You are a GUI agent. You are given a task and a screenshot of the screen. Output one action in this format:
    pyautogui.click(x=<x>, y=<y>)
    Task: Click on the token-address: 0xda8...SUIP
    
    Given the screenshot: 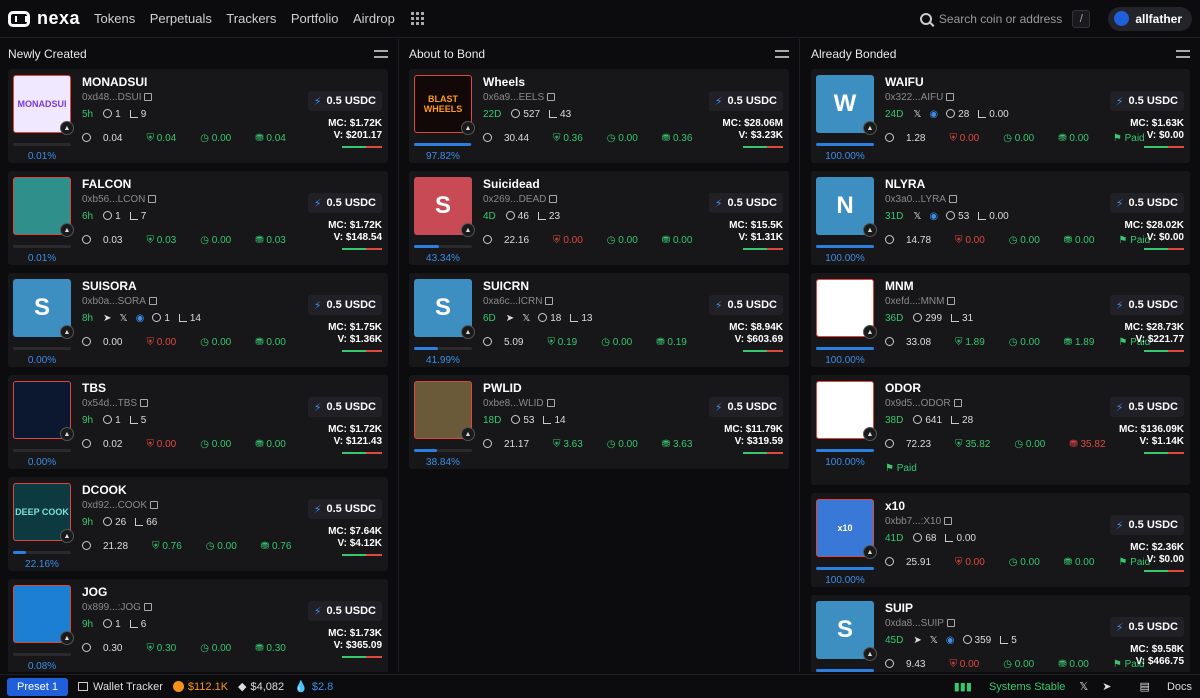 What is the action you would take?
    pyautogui.click(x=920, y=623)
    